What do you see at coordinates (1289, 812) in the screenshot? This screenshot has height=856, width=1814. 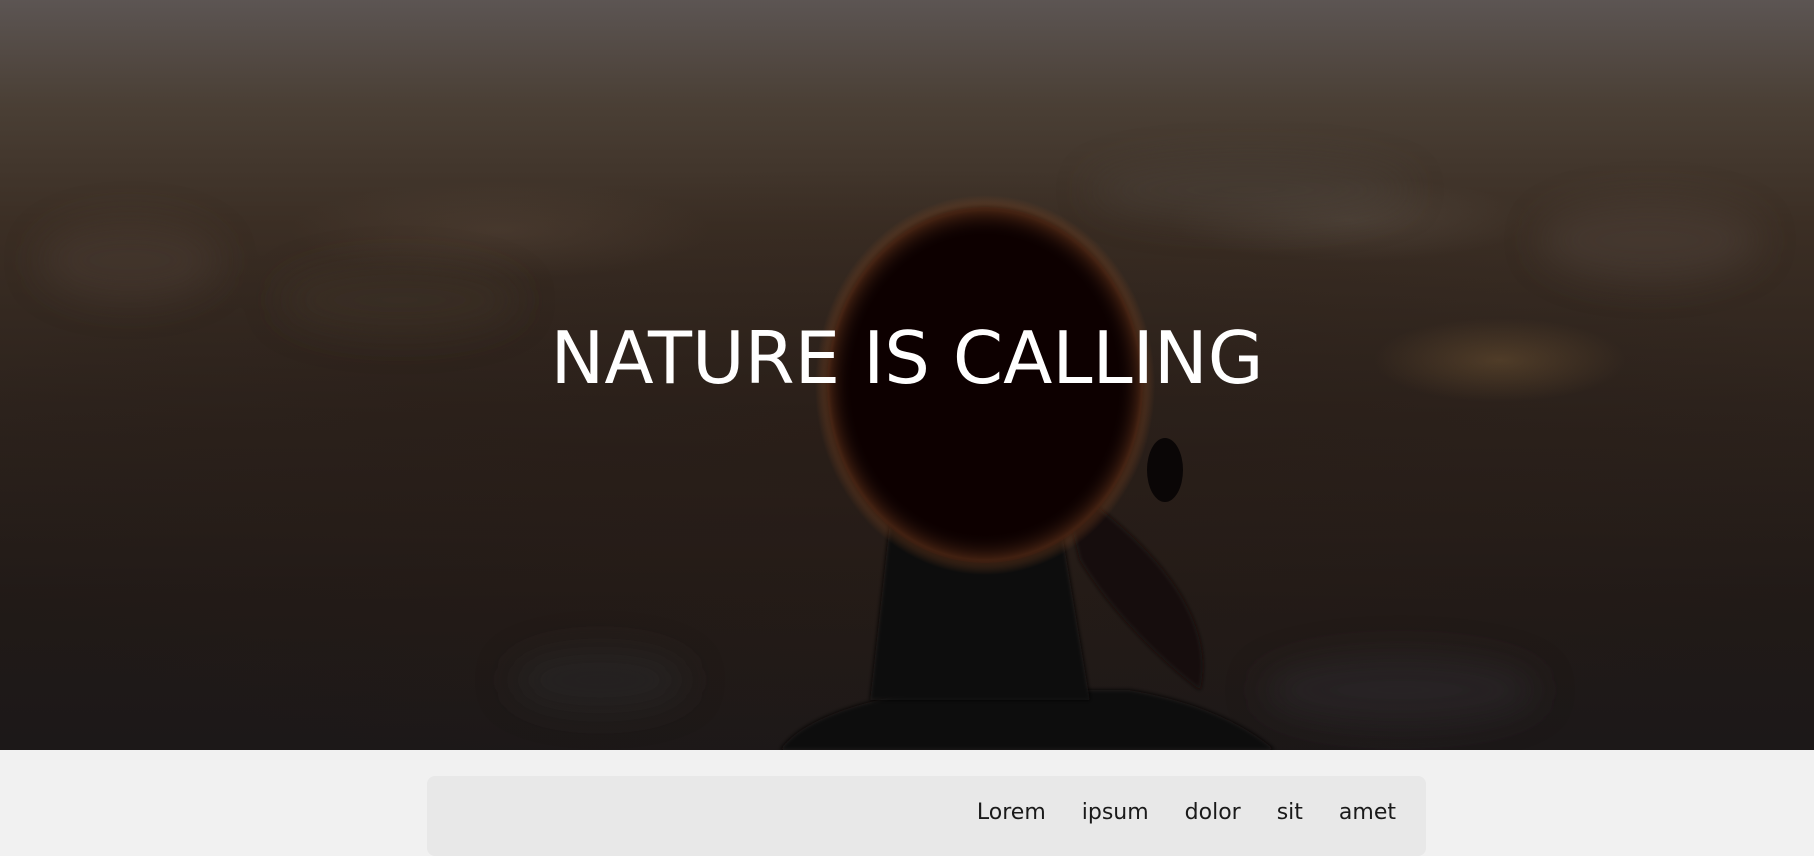 I see `card-word: sit` at bounding box center [1289, 812].